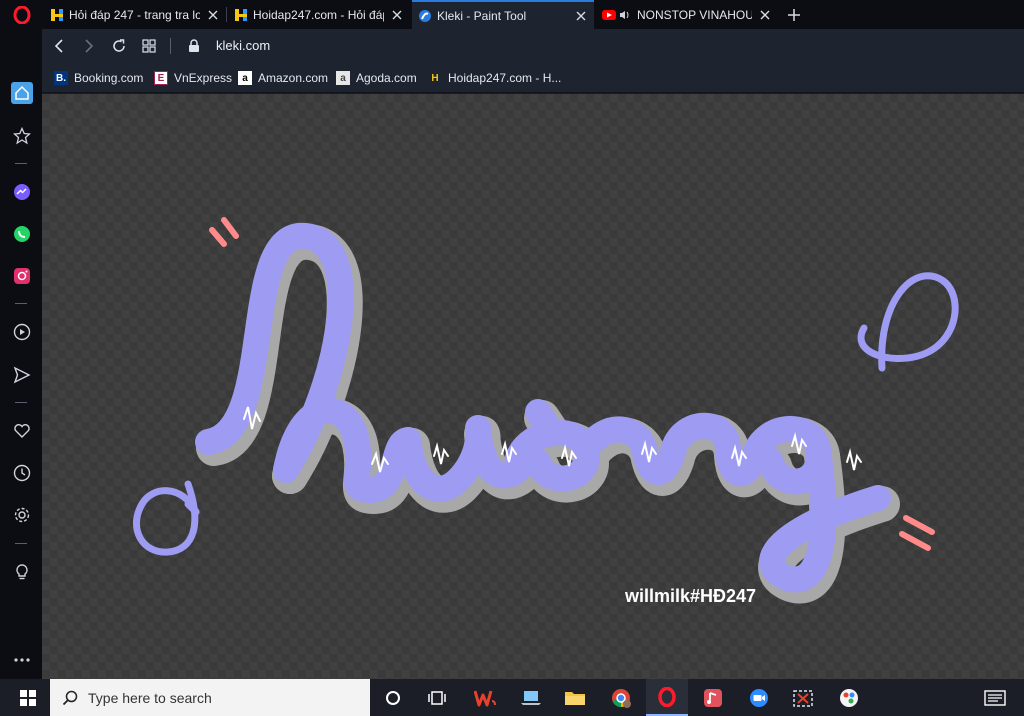 This screenshot has height=716, width=1024. Describe the element at coordinates (61, 78) in the screenshot. I see `booking-icon: B.` at that location.